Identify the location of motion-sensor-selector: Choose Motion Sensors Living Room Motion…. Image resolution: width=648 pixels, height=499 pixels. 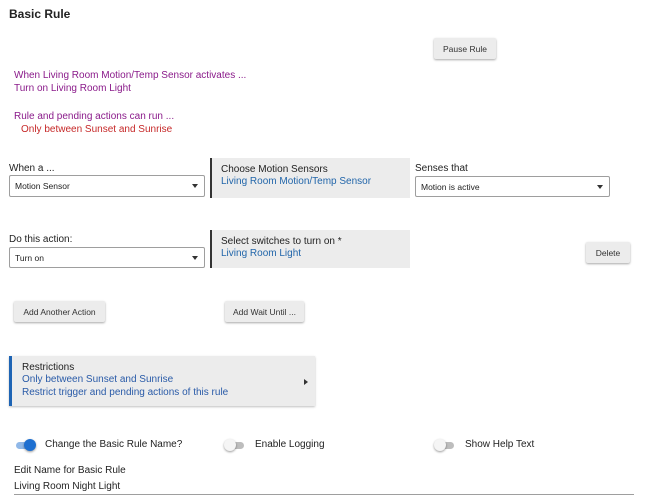
(310, 178).